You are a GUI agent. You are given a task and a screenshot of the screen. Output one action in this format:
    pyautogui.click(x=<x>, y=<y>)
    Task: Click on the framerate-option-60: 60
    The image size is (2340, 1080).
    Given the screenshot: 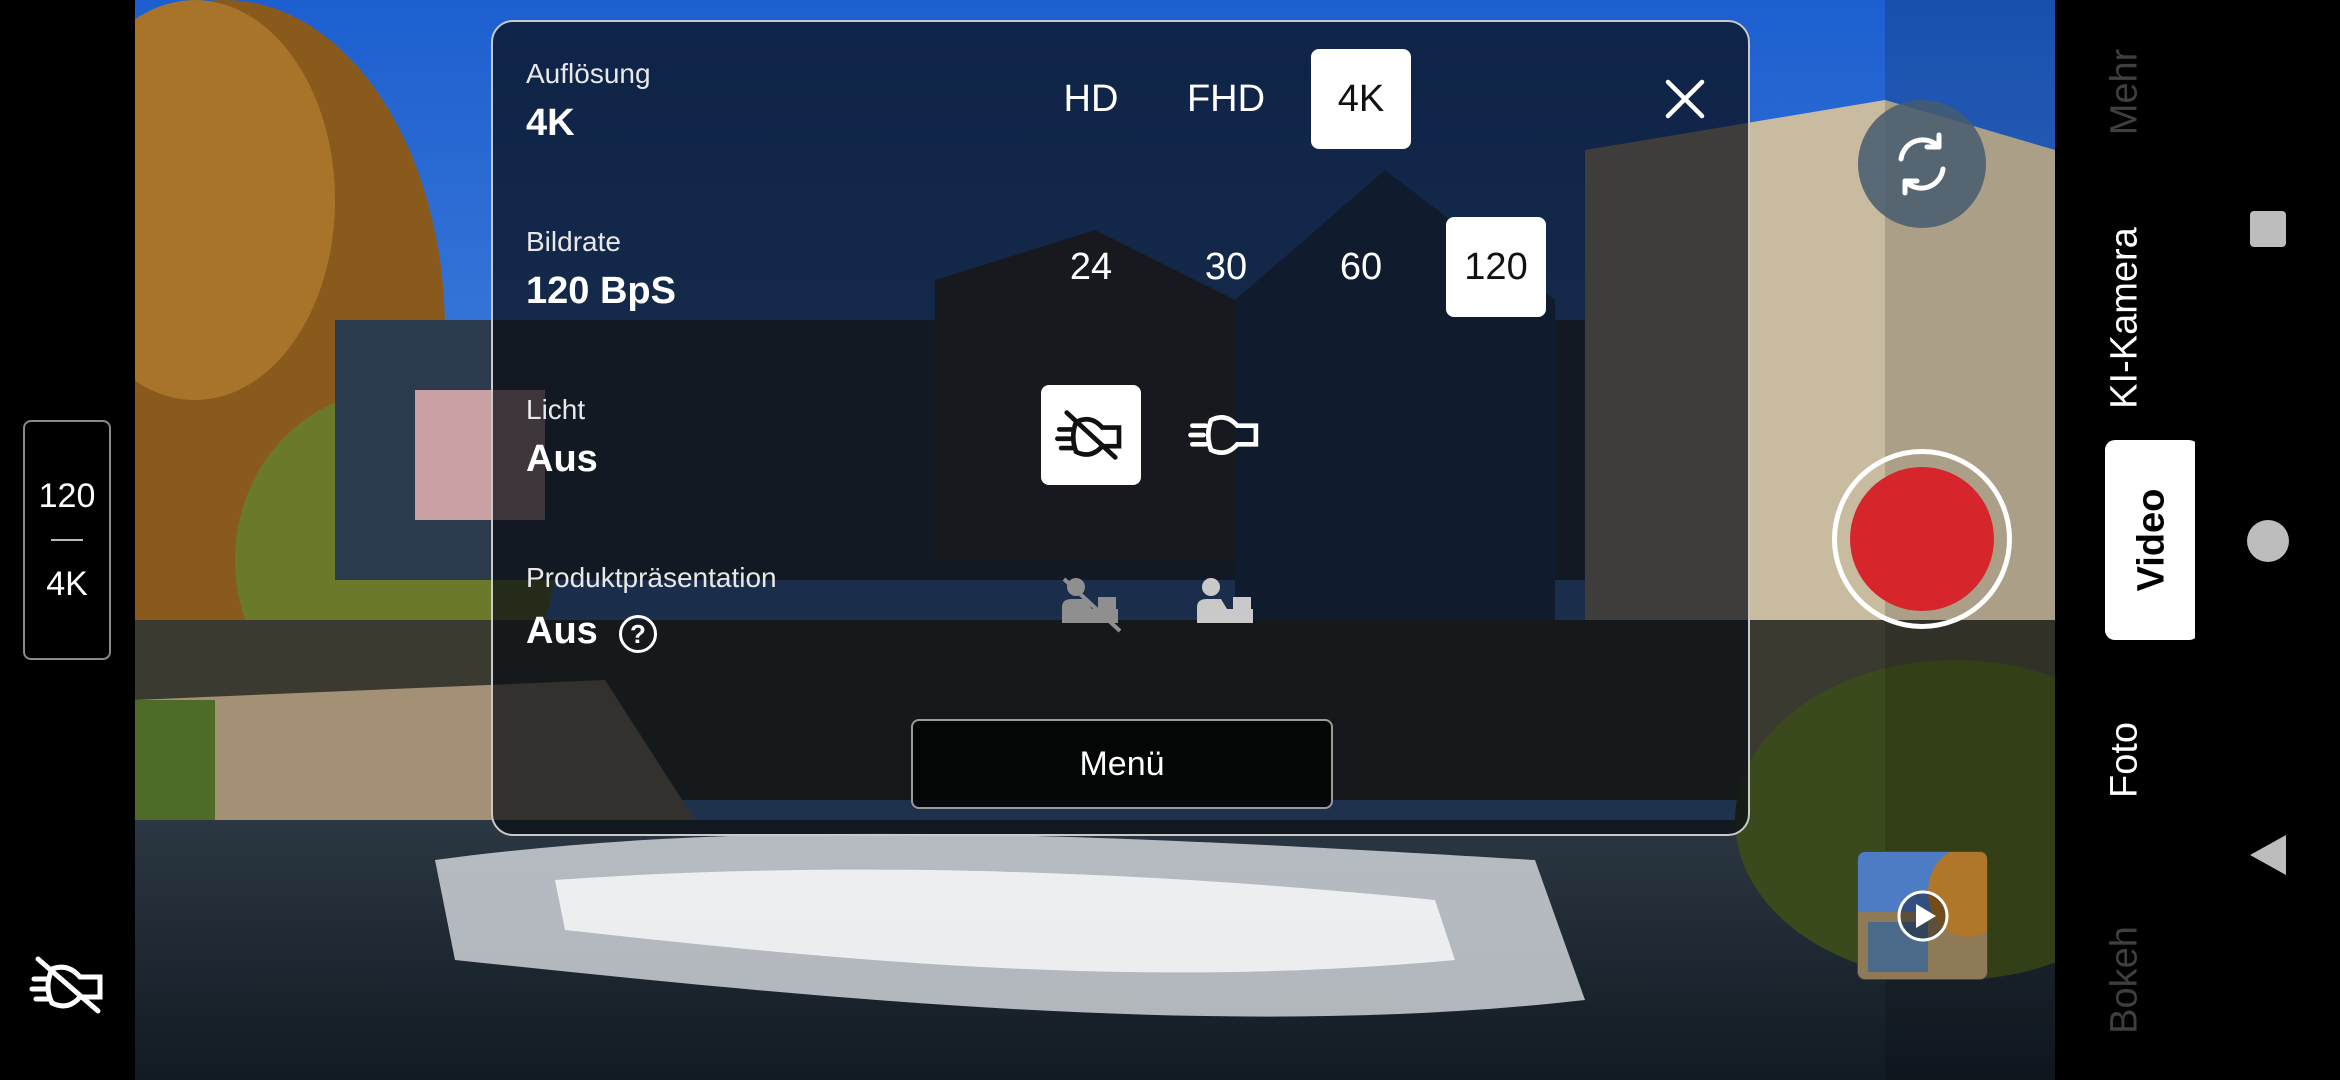 What is the action you would take?
    pyautogui.click(x=1361, y=267)
    